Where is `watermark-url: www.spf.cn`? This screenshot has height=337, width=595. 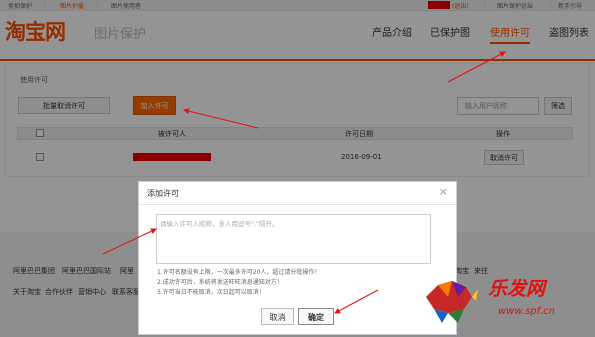 watermark-url: www.spf.cn is located at coordinates (526, 311).